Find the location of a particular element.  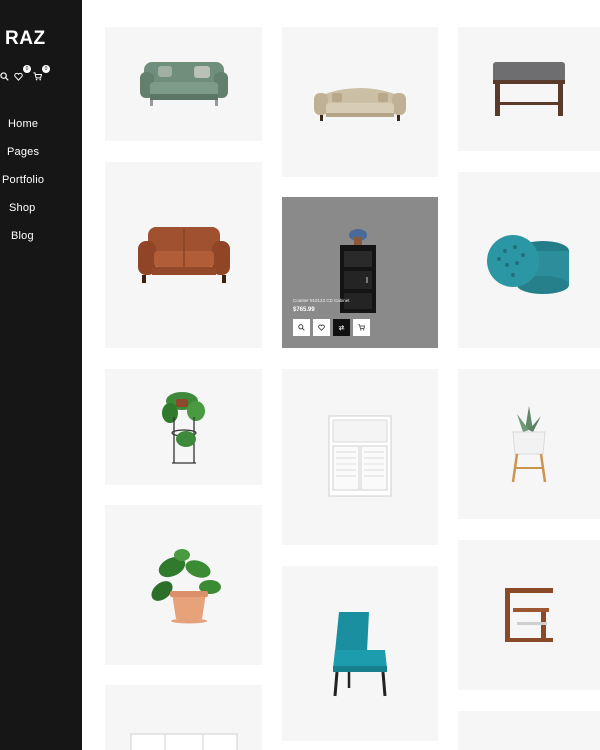

cart-count-badge: 0 is located at coordinates (46, 69).